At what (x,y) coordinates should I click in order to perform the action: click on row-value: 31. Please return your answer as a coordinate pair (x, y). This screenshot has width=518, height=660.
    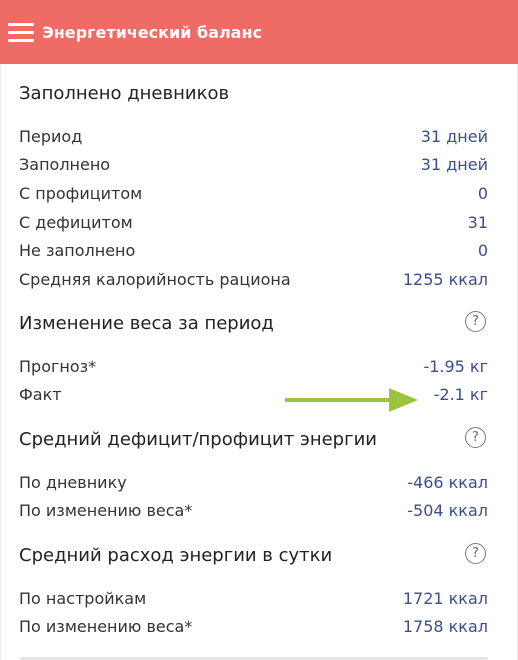
    Looking at the image, I should click on (477, 222).